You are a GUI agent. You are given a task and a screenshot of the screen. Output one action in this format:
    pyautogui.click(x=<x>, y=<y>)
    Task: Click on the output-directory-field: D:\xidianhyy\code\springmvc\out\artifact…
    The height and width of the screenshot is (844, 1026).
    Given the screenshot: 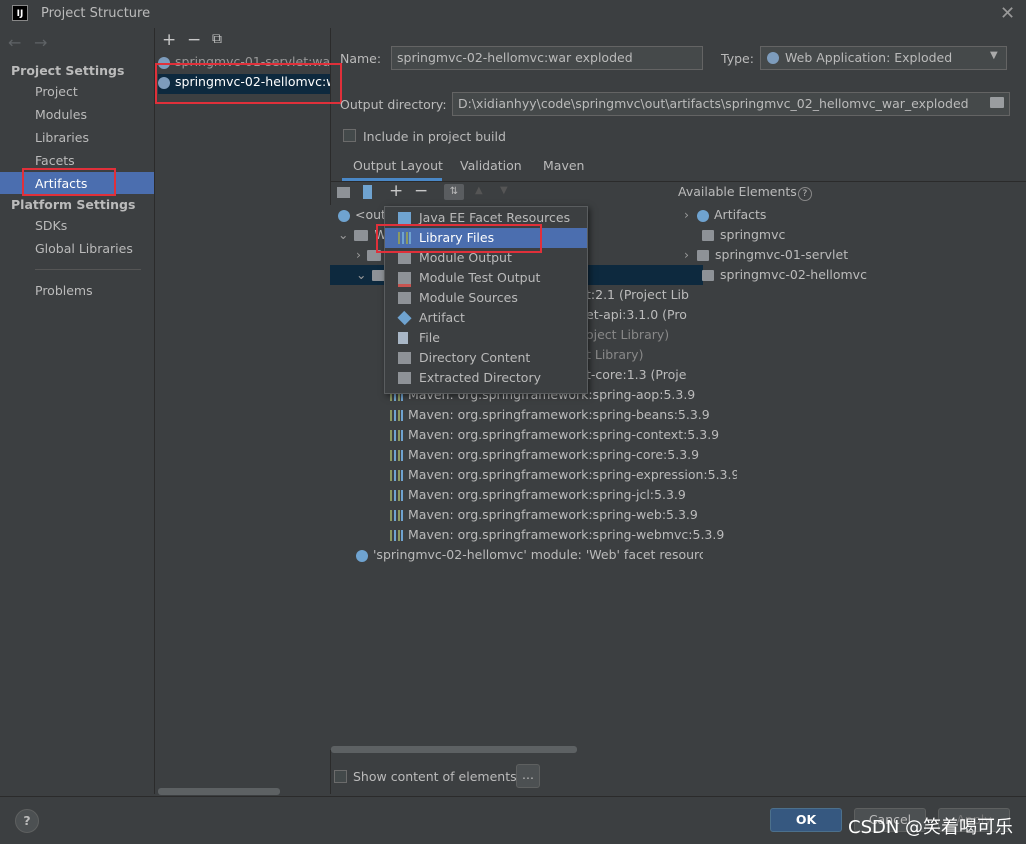 What is the action you would take?
    pyautogui.click(x=731, y=104)
    